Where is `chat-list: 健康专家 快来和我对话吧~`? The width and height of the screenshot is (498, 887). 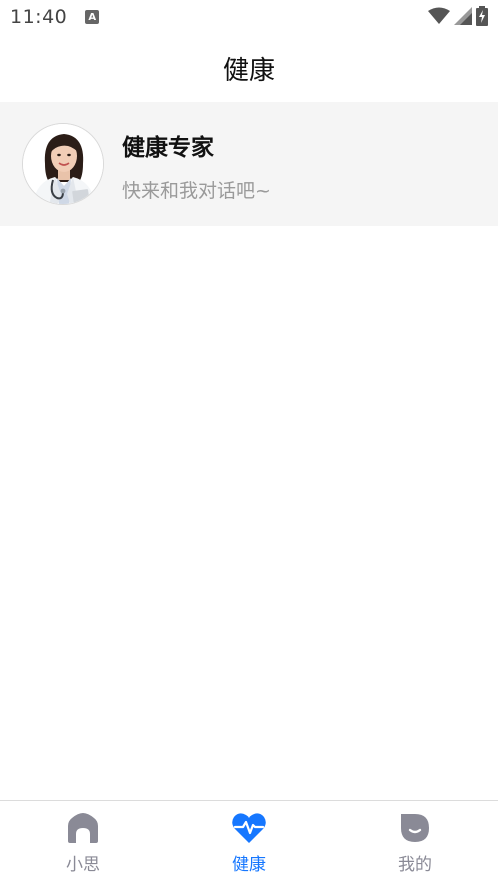 chat-list: 健康专家 快来和我对话吧~ is located at coordinates (249, 164).